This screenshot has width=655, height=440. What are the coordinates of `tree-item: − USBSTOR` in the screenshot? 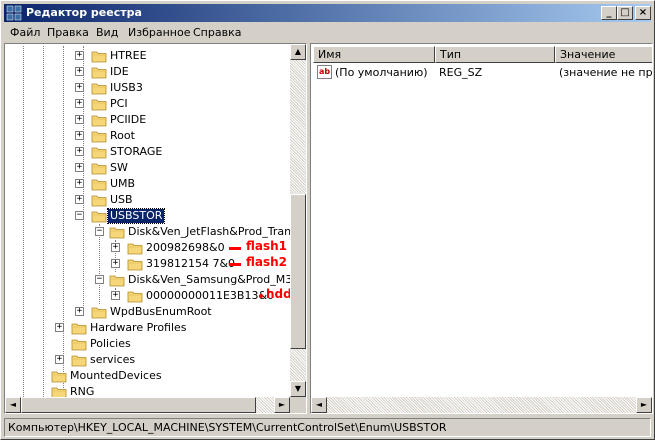 It's located at (148, 216).